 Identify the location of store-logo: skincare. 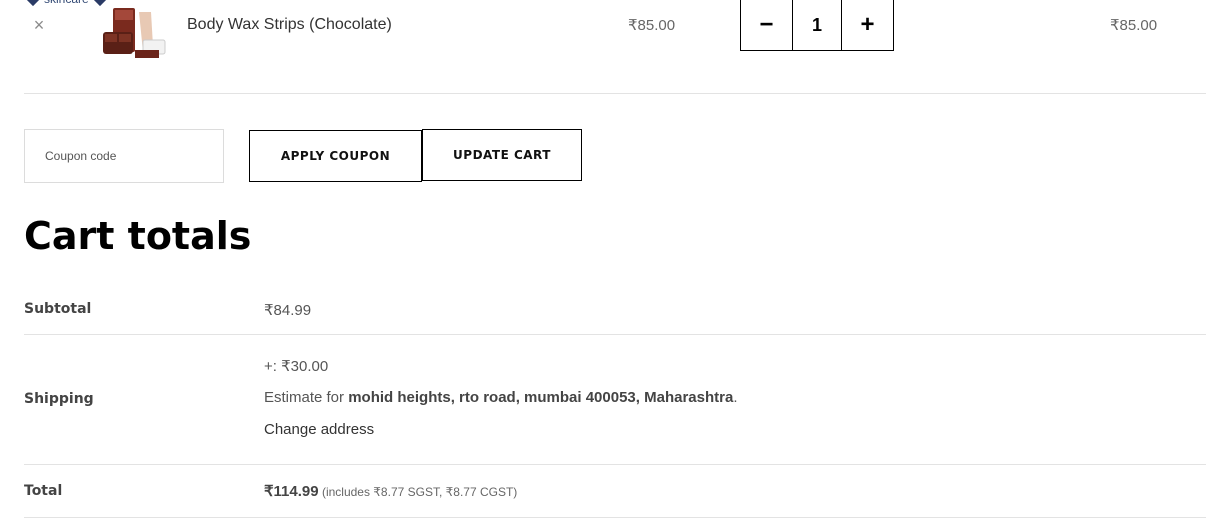
(66, 3).